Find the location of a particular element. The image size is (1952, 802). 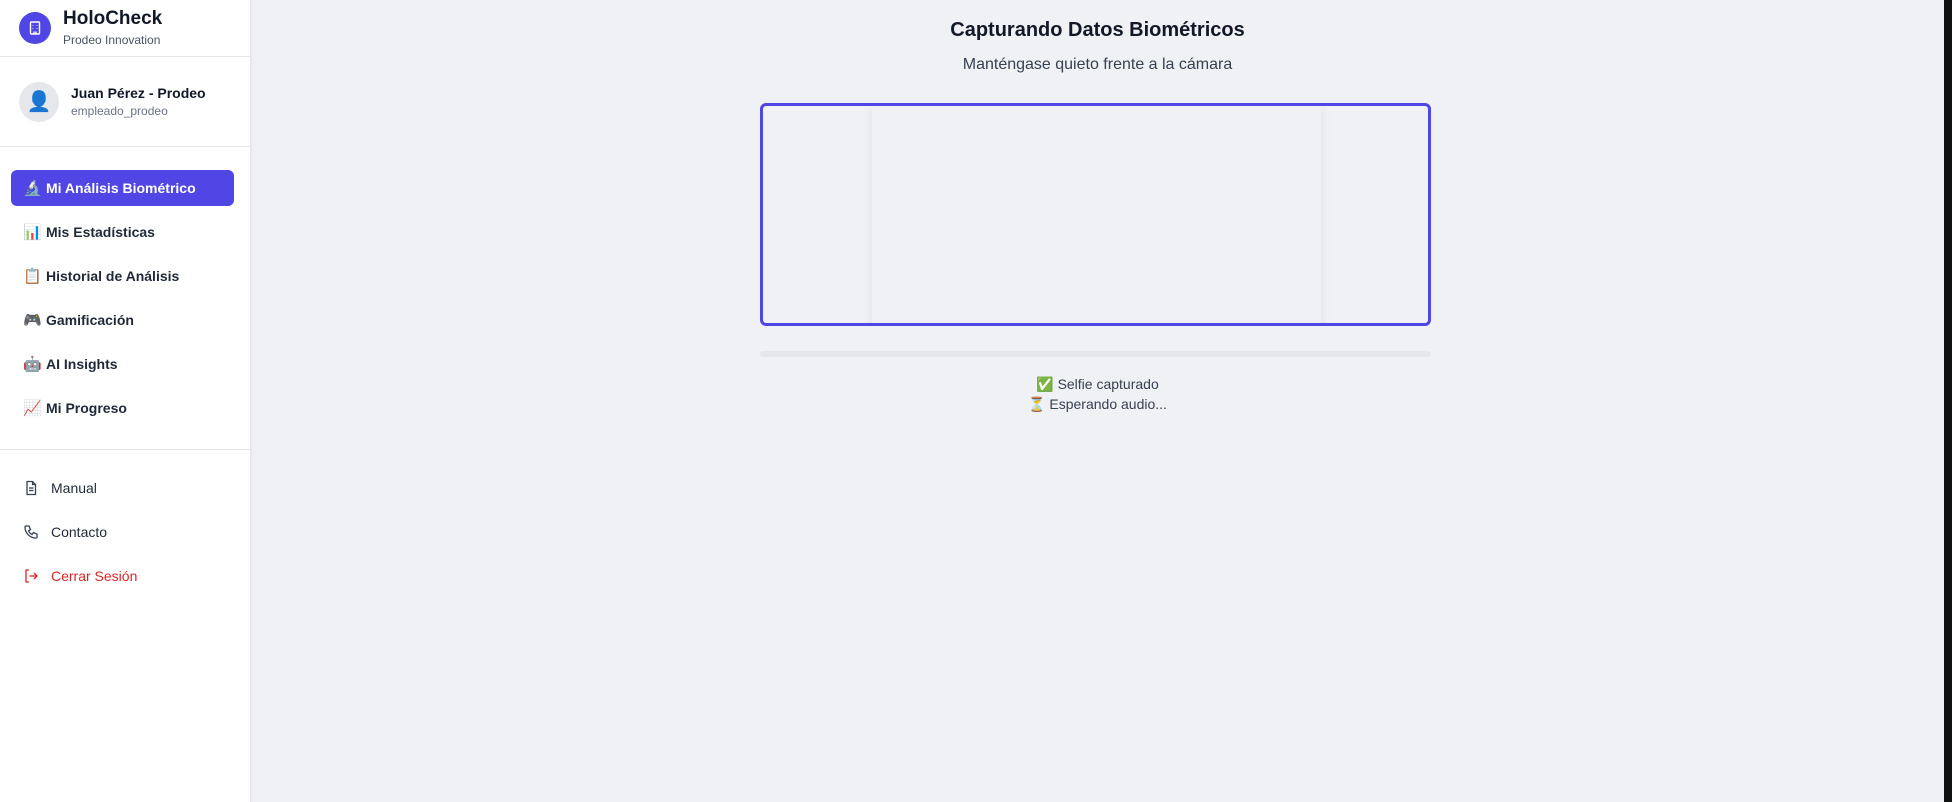

page-subtitle: Manténgase quieto frente a la cámara is located at coordinates (1097, 64).